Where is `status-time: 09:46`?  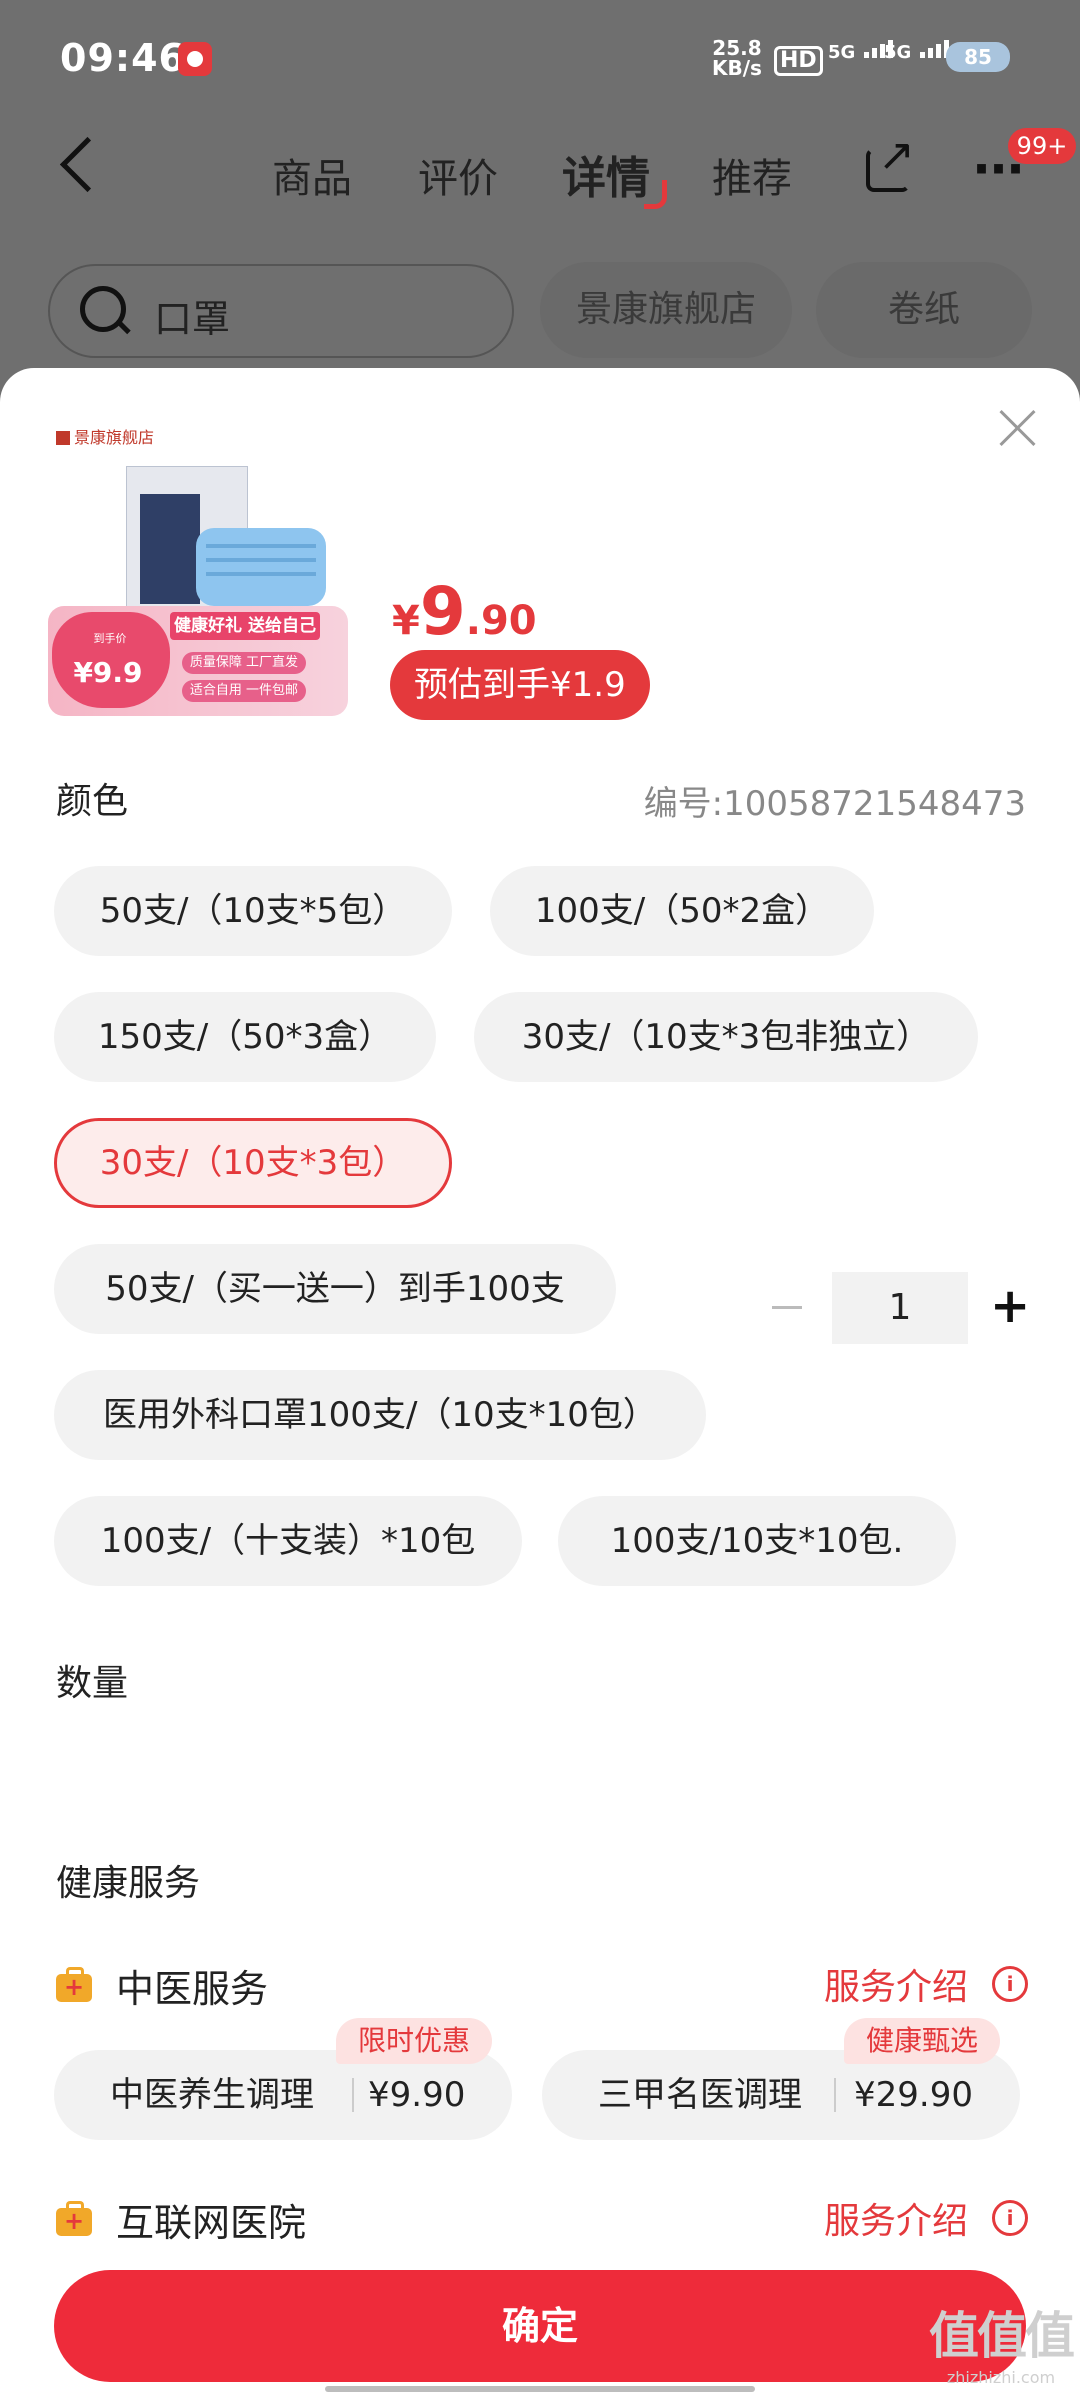 status-time: 09:46 is located at coordinates (123, 58).